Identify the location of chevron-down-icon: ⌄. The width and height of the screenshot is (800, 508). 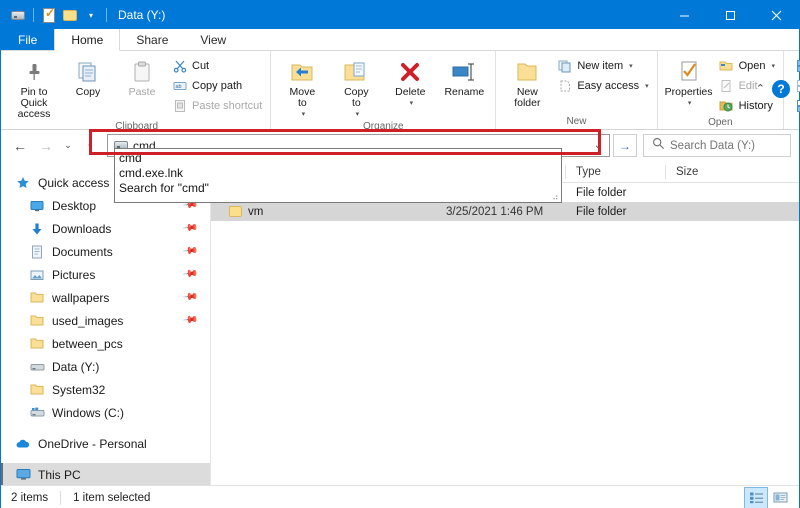
(598, 145).